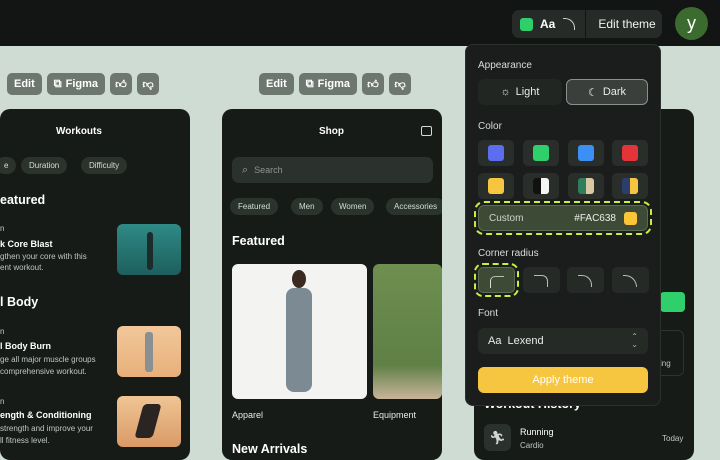  I want to click on corner-radius-option-large, so click(585, 280).